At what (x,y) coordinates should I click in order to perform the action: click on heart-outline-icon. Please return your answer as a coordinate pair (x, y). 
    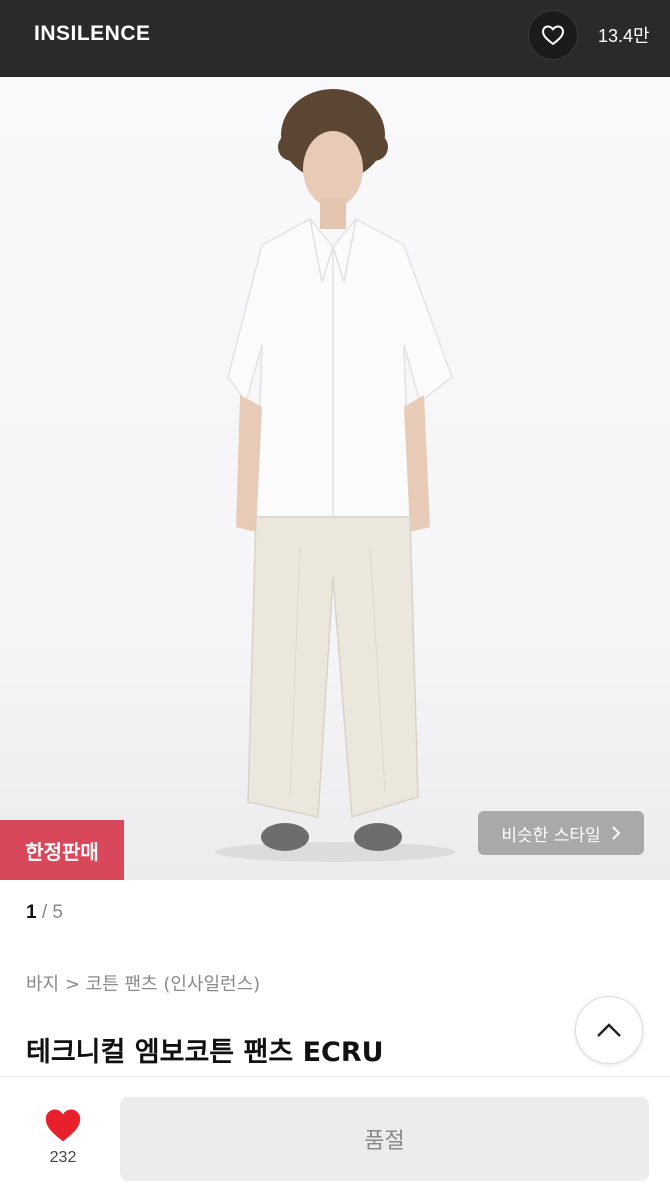
    Looking at the image, I should click on (553, 35).